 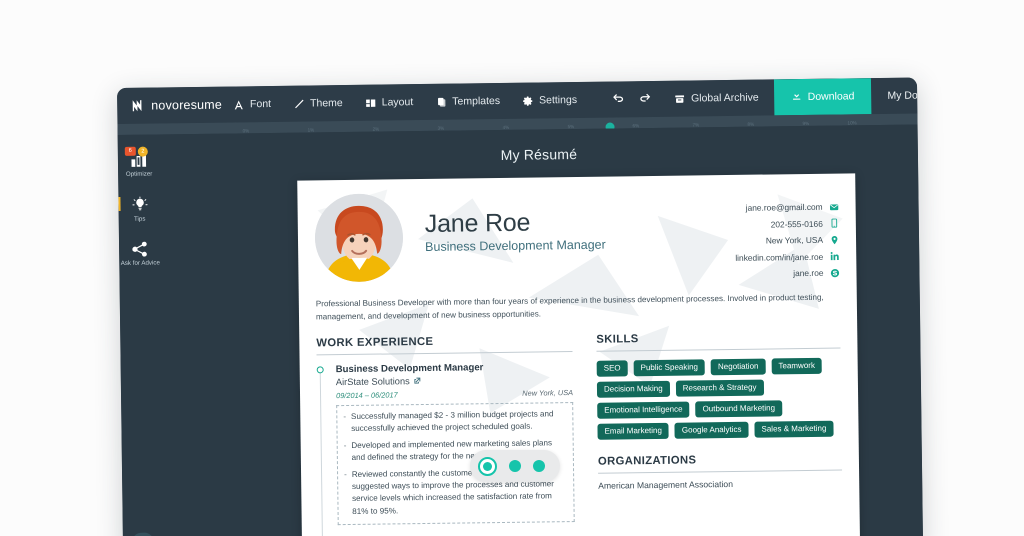 What do you see at coordinates (834, 256) in the screenshot?
I see `linkedin-icon` at bounding box center [834, 256].